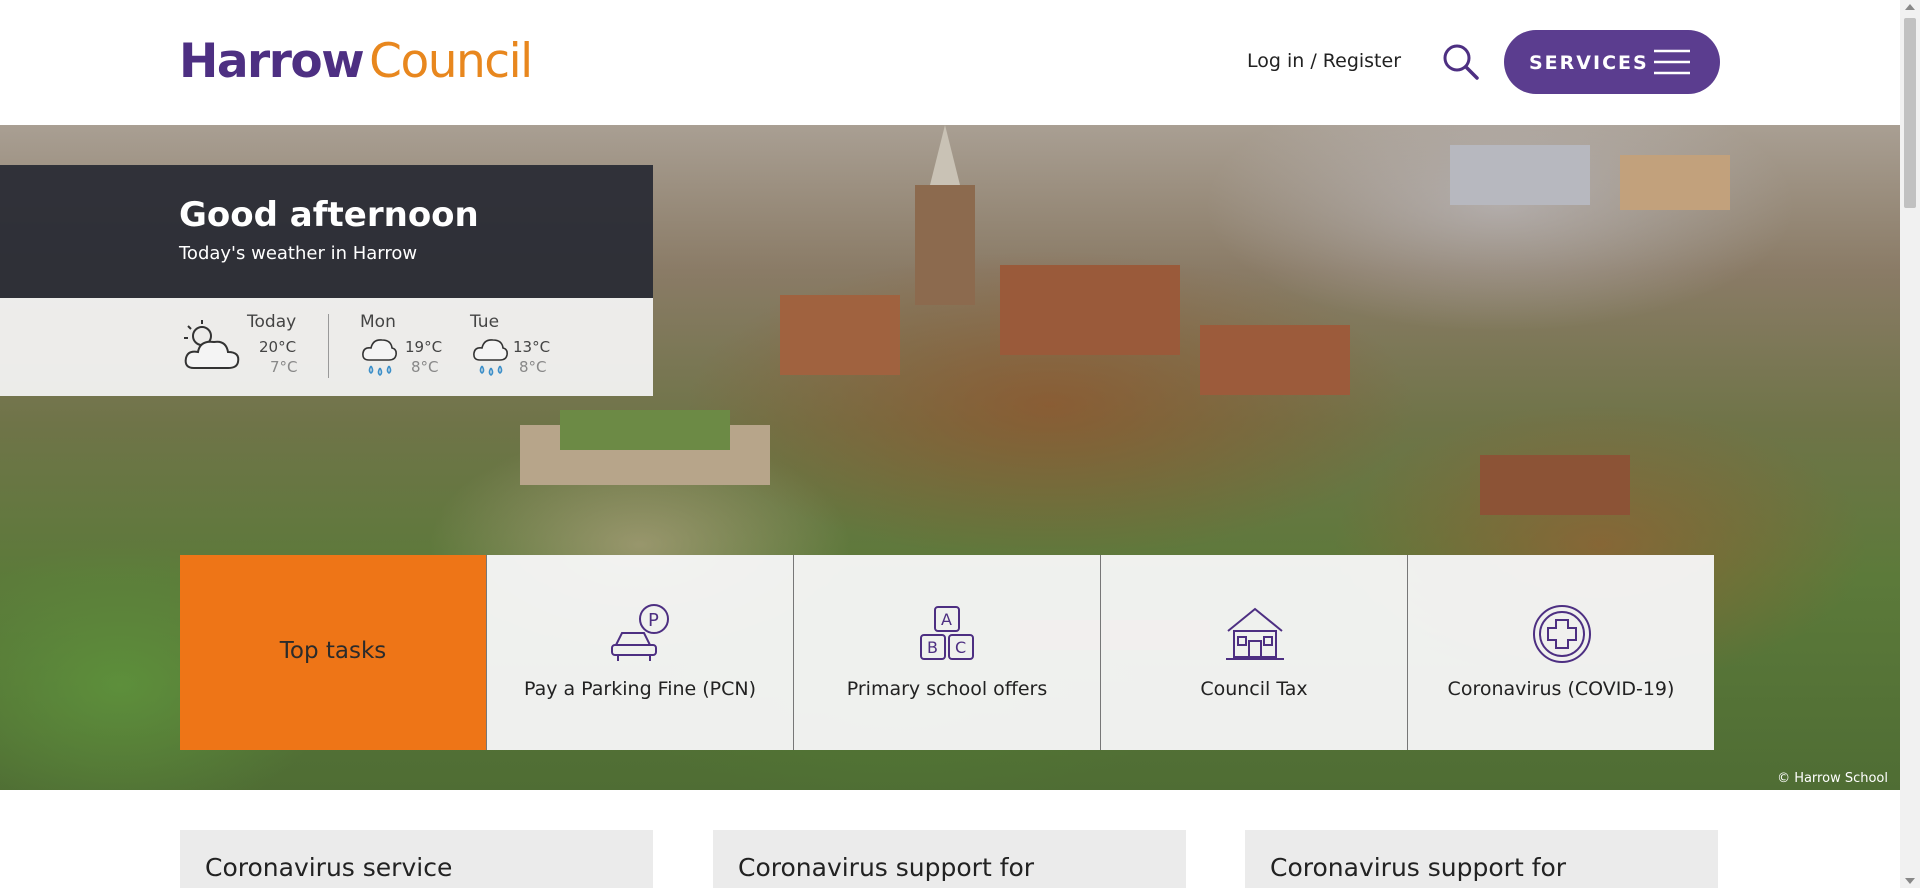  I want to click on search-icon, so click(1461, 62).